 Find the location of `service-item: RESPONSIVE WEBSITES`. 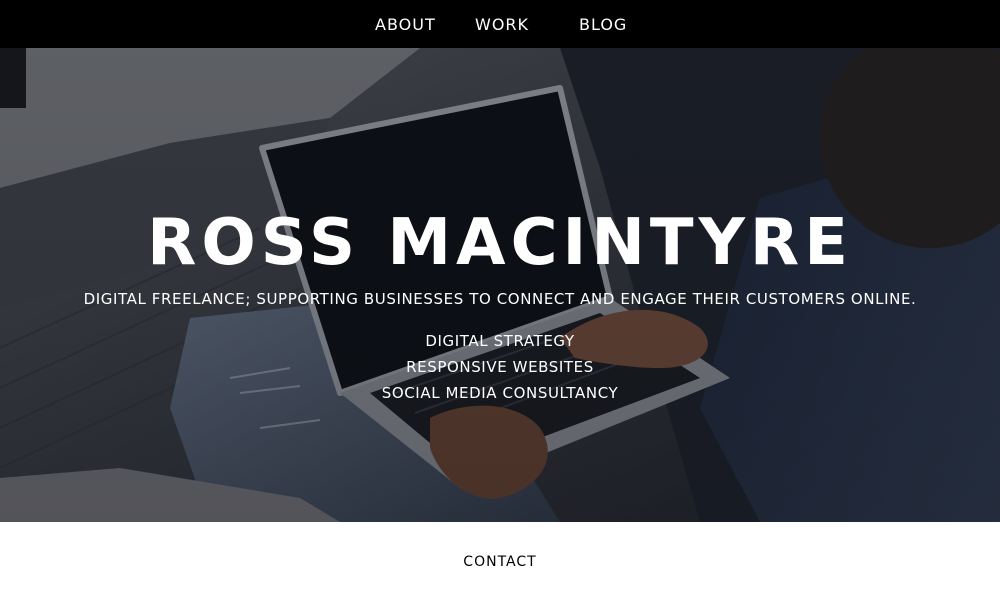

service-item: RESPONSIVE WEBSITES is located at coordinates (500, 367).